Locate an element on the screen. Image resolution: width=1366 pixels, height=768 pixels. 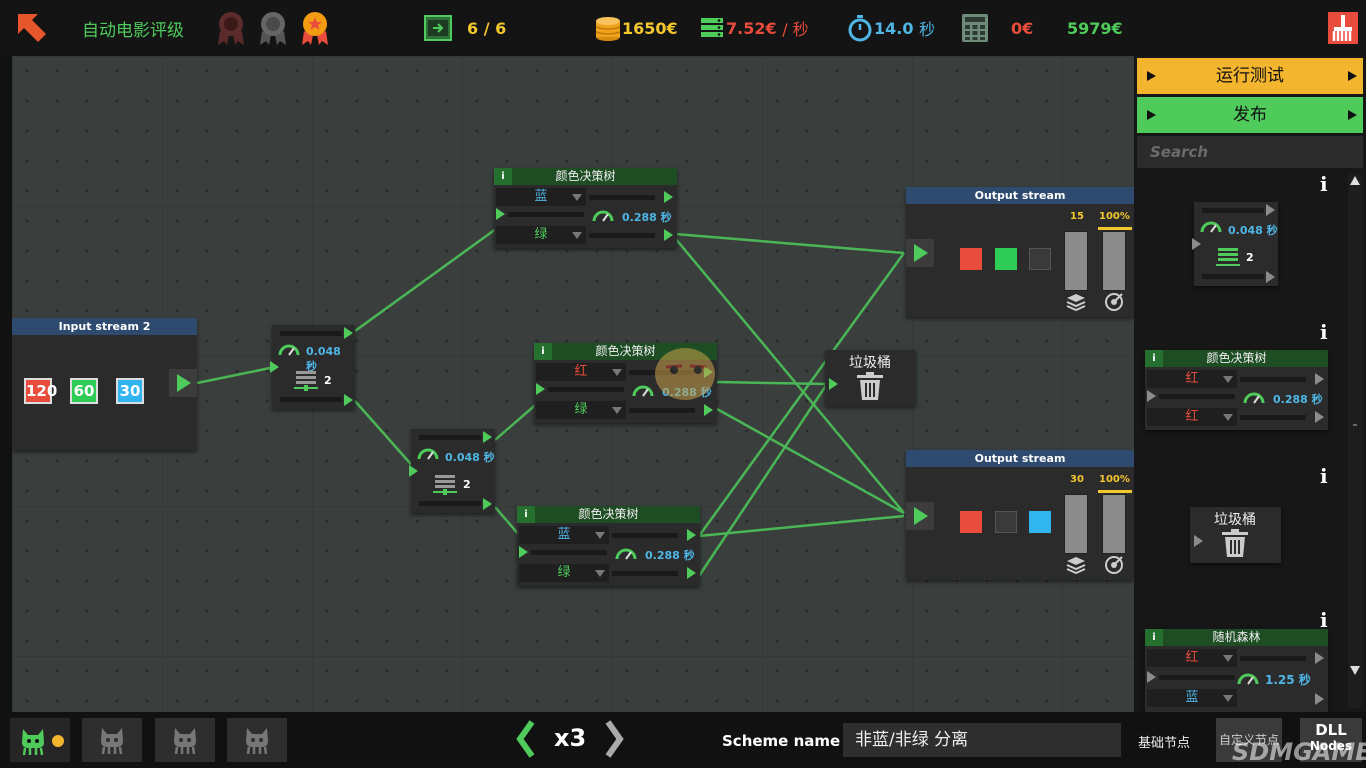
trash-node: 垃圾桶 is located at coordinates (870, 378).